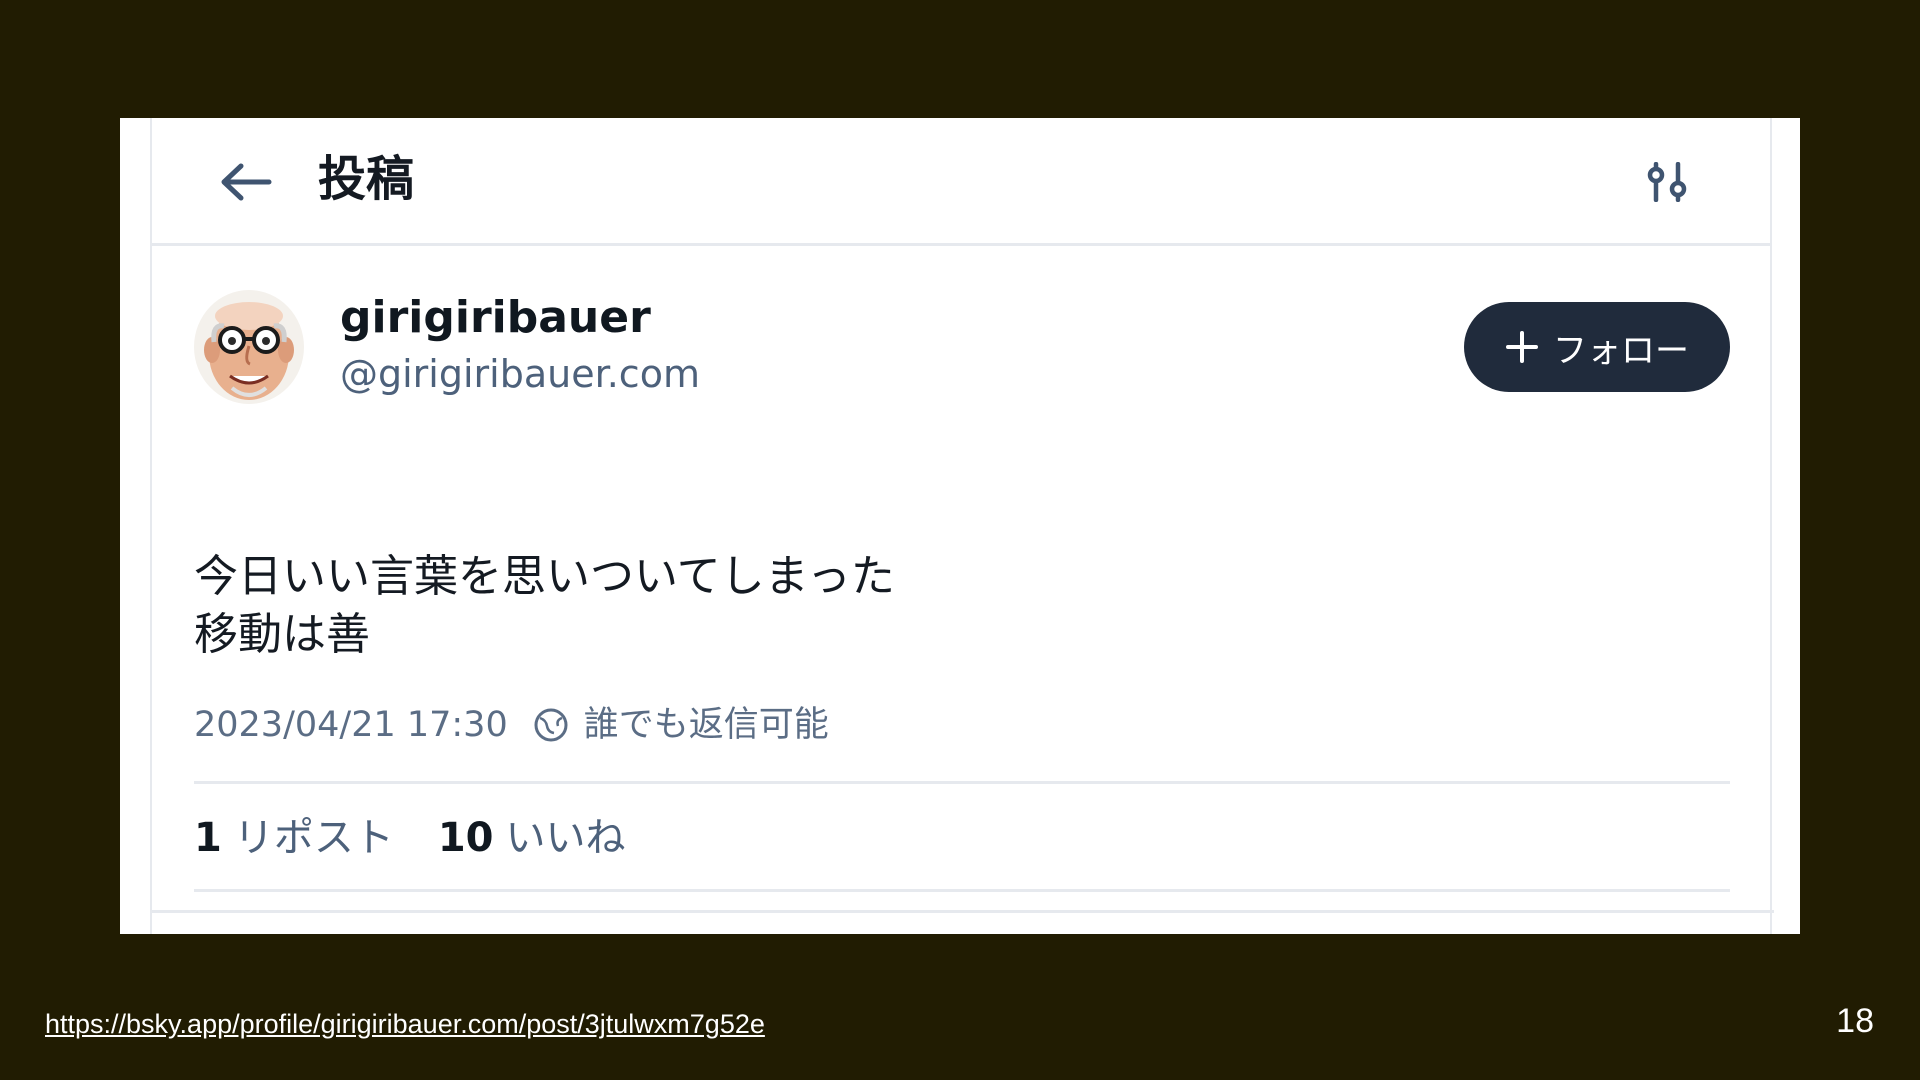  Describe the element at coordinates (1578, 930) in the screenshot. I see `share-button` at that location.